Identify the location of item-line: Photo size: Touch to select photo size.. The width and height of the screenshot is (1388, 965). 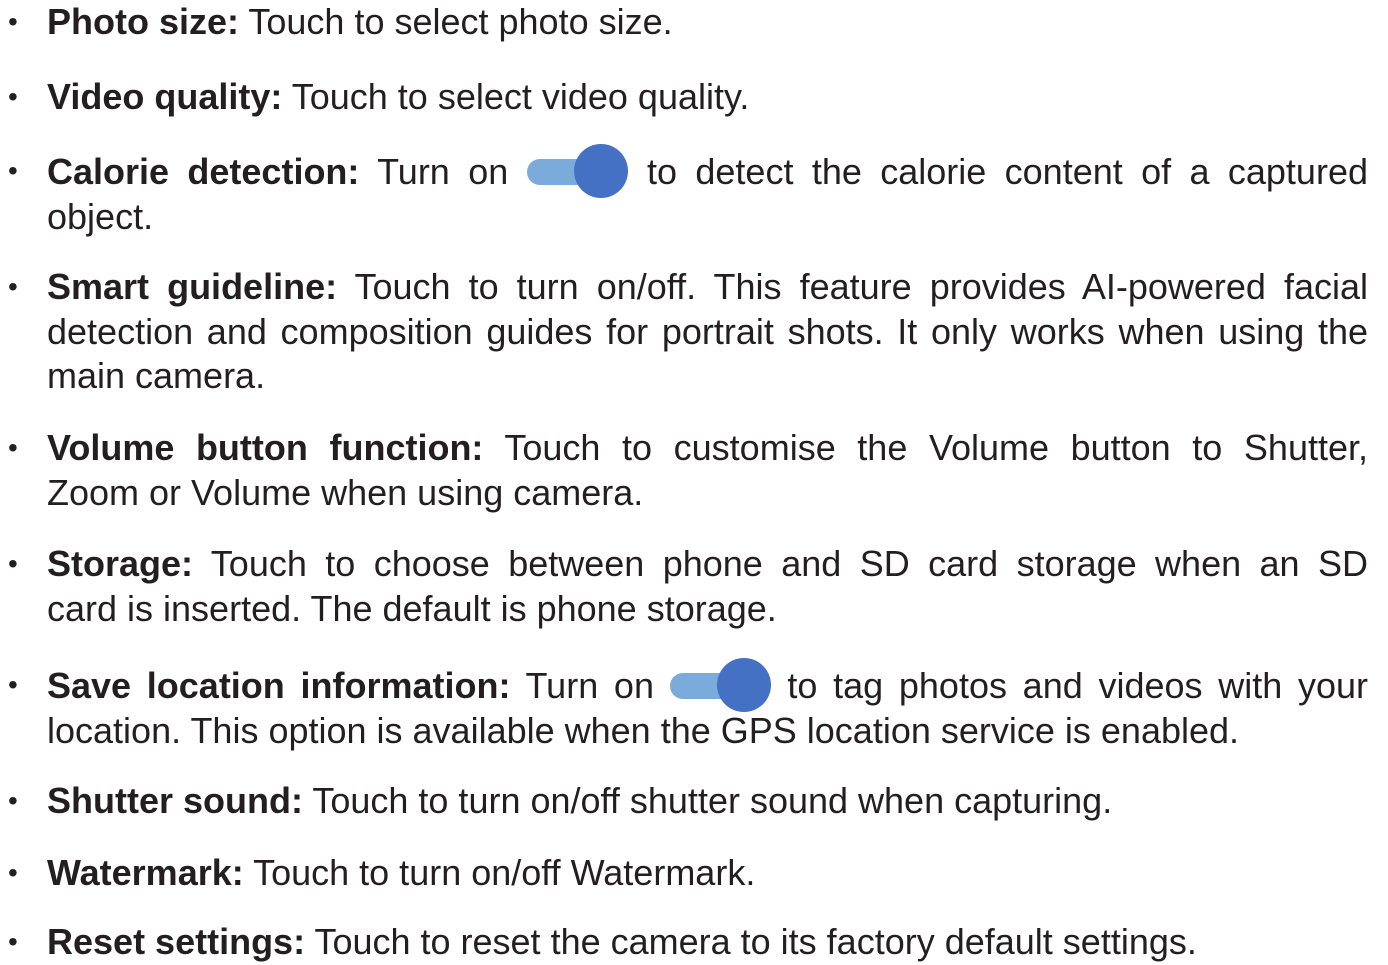
(707, 22).